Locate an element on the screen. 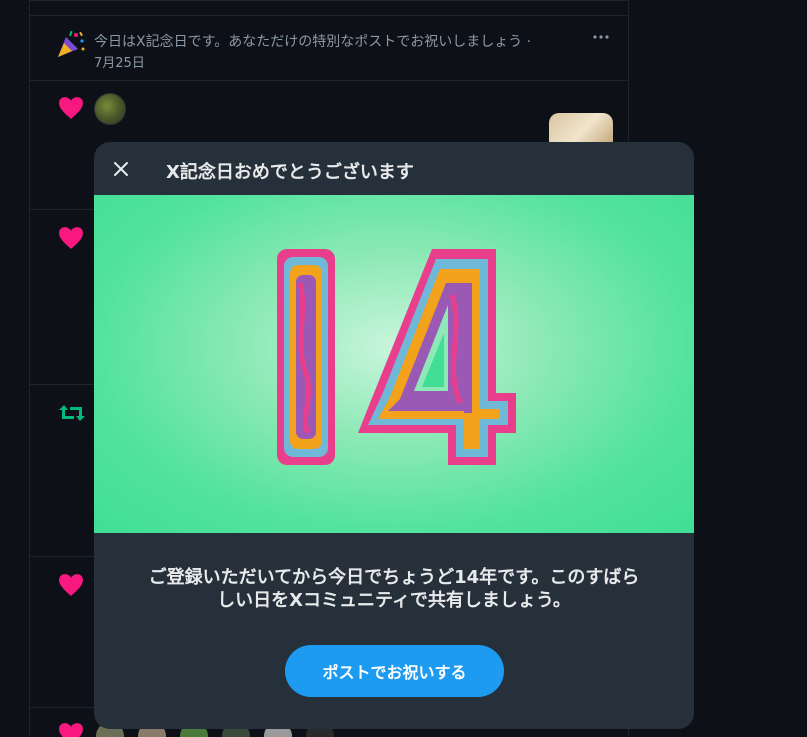 The height and width of the screenshot is (737, 807). feed-divider is located at coordinates (329, 8).